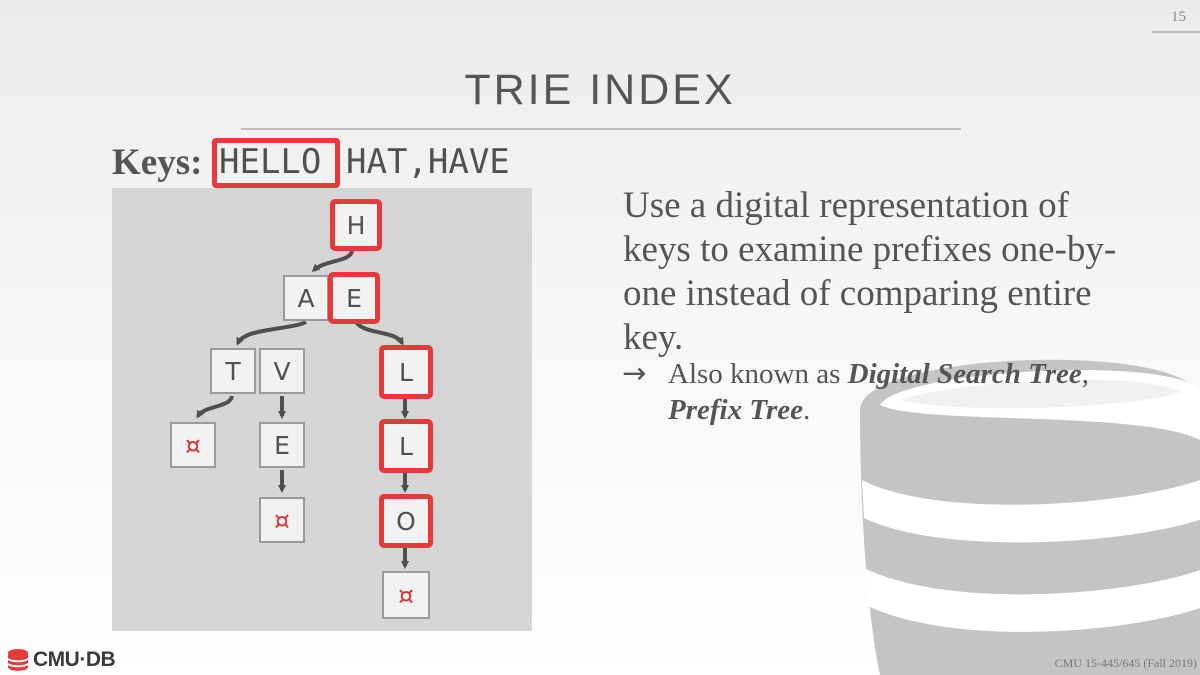  What do you see at coordinates (406, 521) in the screenshot?
I see `trie-node-o: O` at bounding box center [406, 521].